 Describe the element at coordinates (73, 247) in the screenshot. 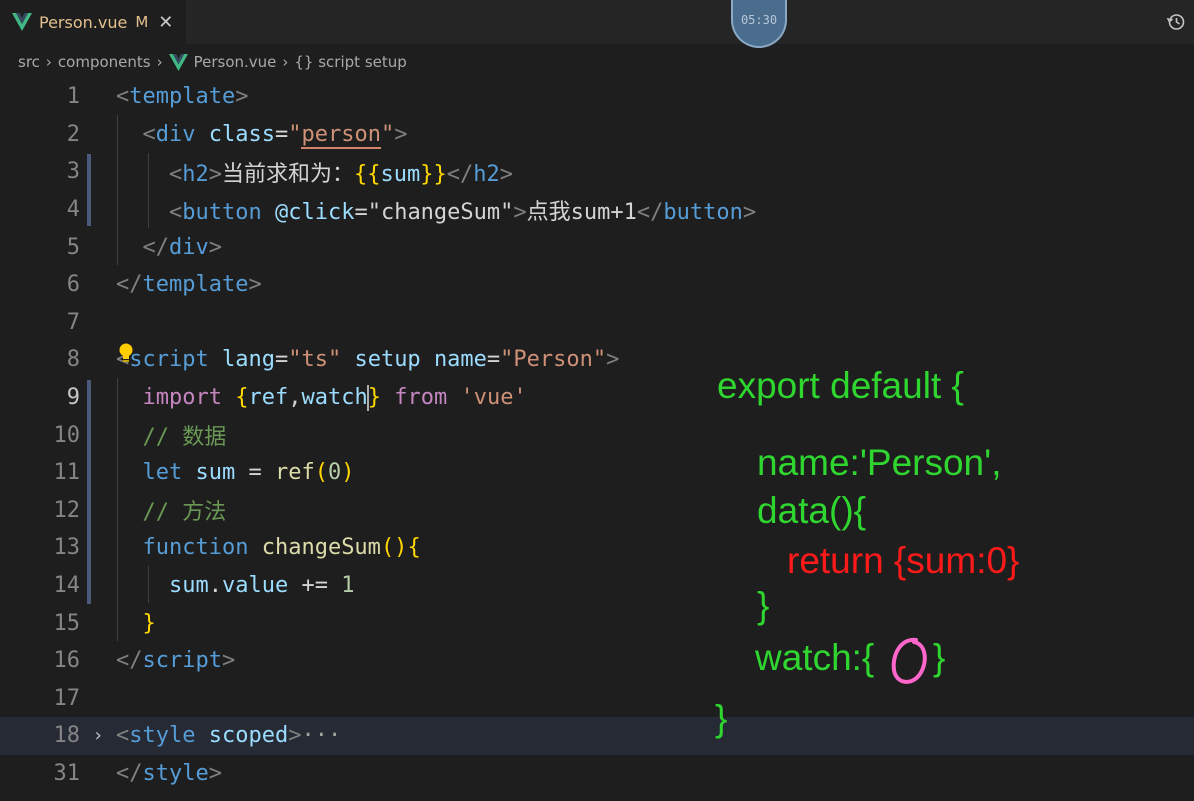

I see `line-number: 5` at that location.